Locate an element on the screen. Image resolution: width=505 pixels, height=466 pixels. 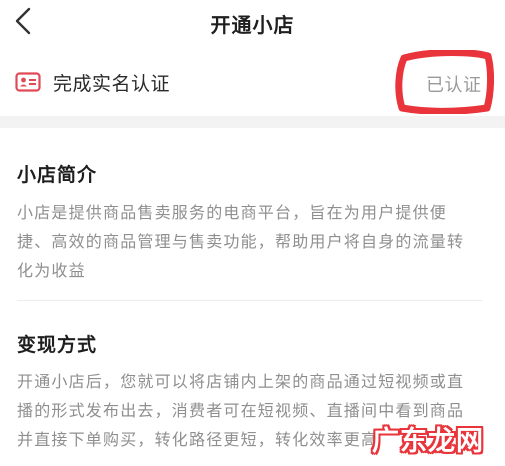
page-title: 开通小店 is located at coordinates (252, 25).